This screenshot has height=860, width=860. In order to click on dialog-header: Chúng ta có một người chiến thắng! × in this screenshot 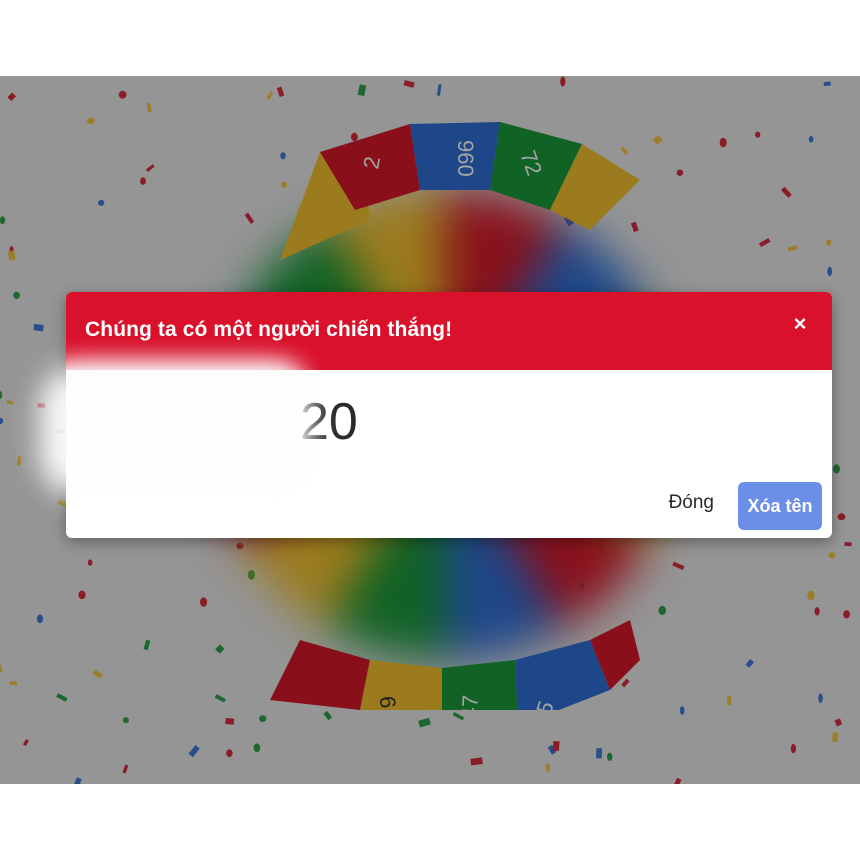, I will do `click(449, 331)`.